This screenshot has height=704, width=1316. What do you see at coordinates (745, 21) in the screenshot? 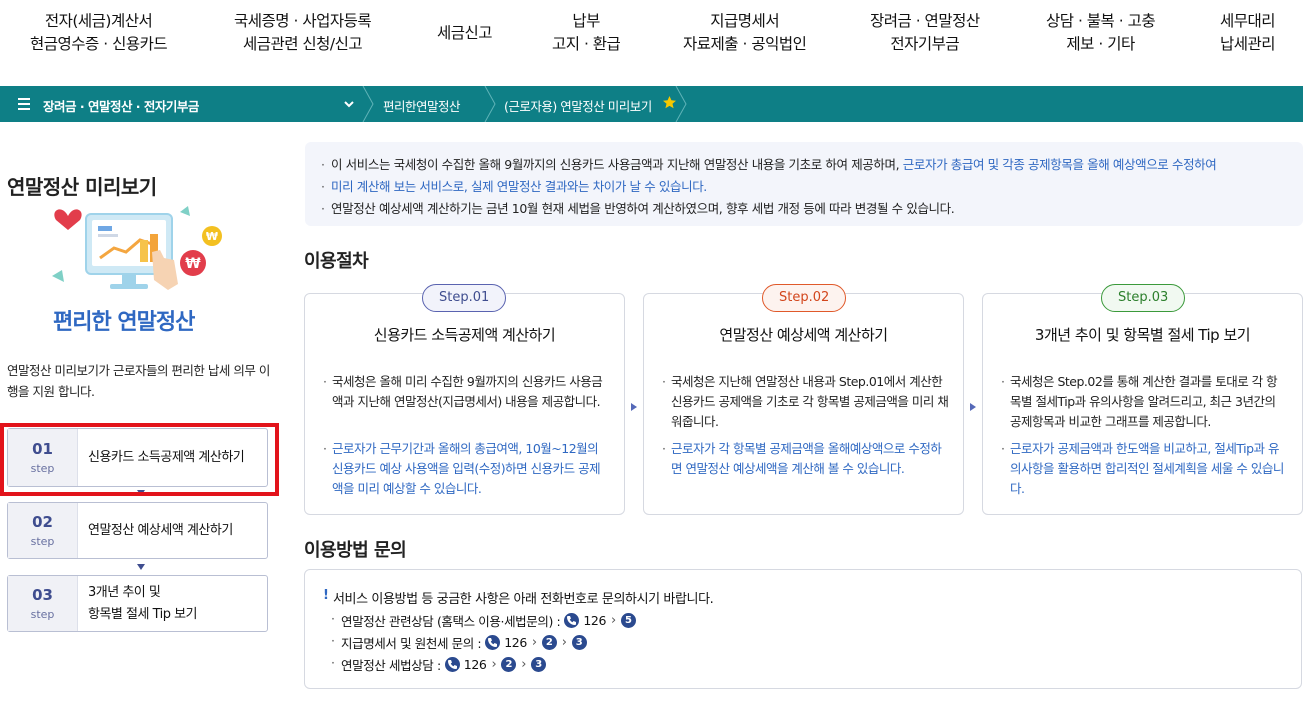
I see `nav-label: 지급명세서` at bounding box center [745, 21].